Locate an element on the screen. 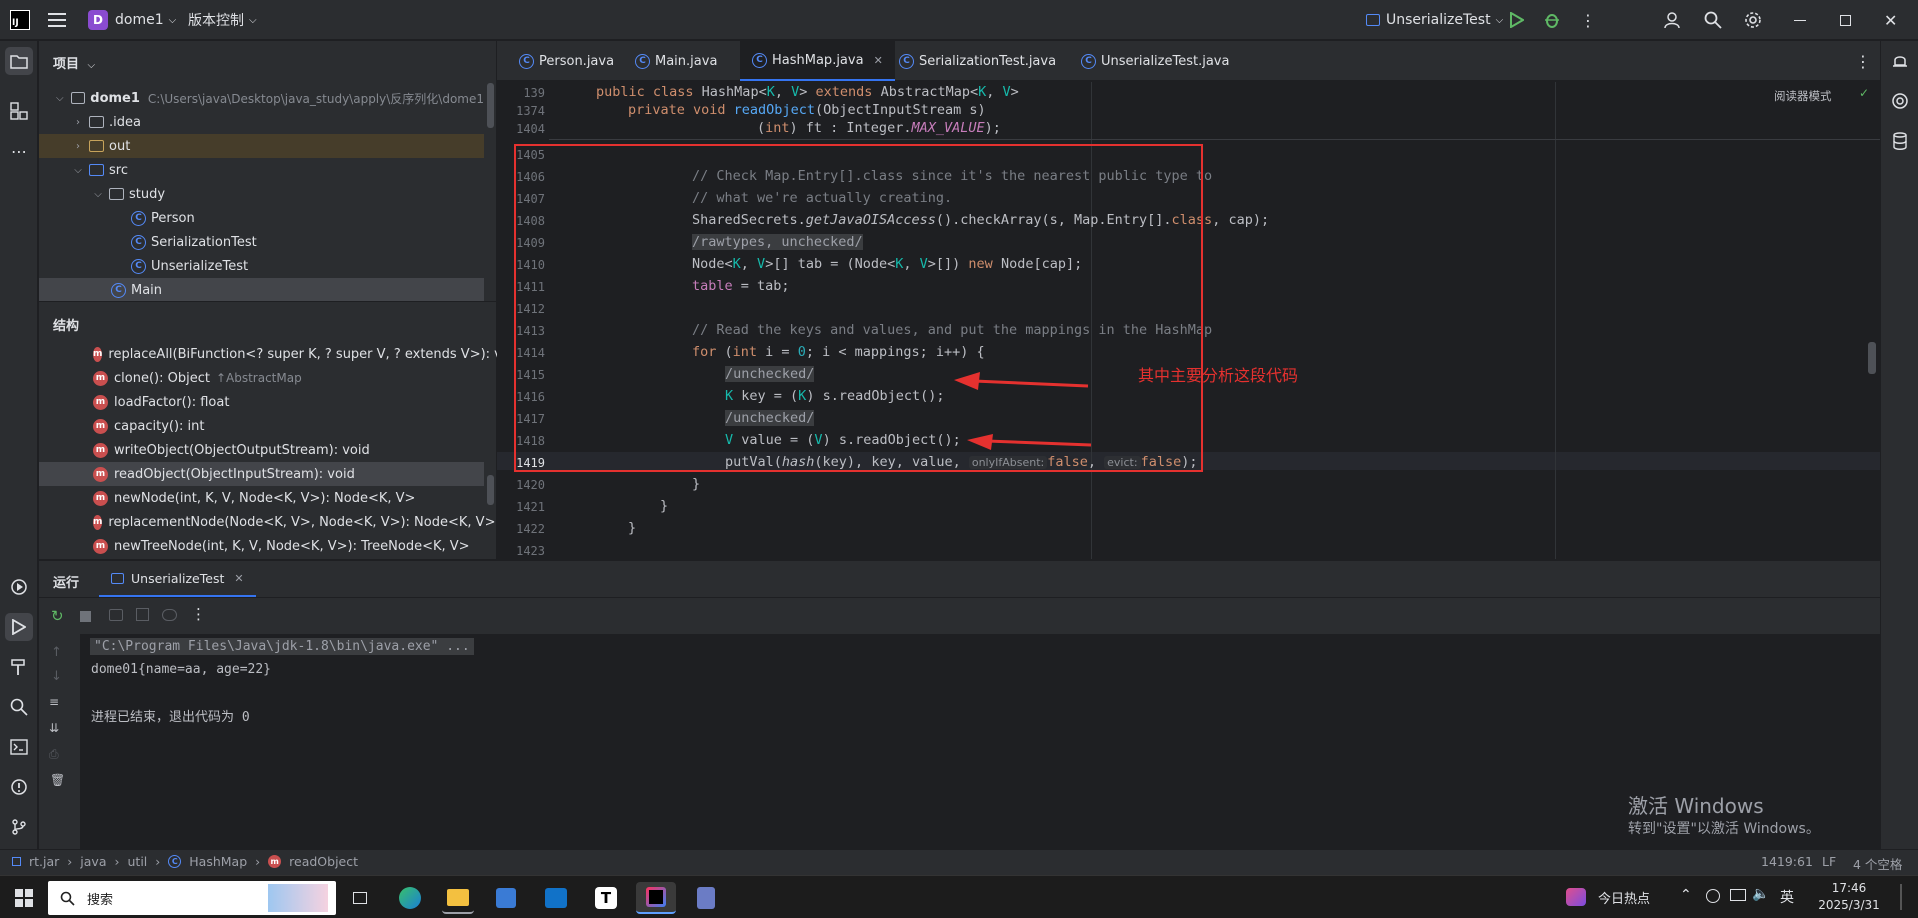  camera-icon is located at coordinates (116, 615).